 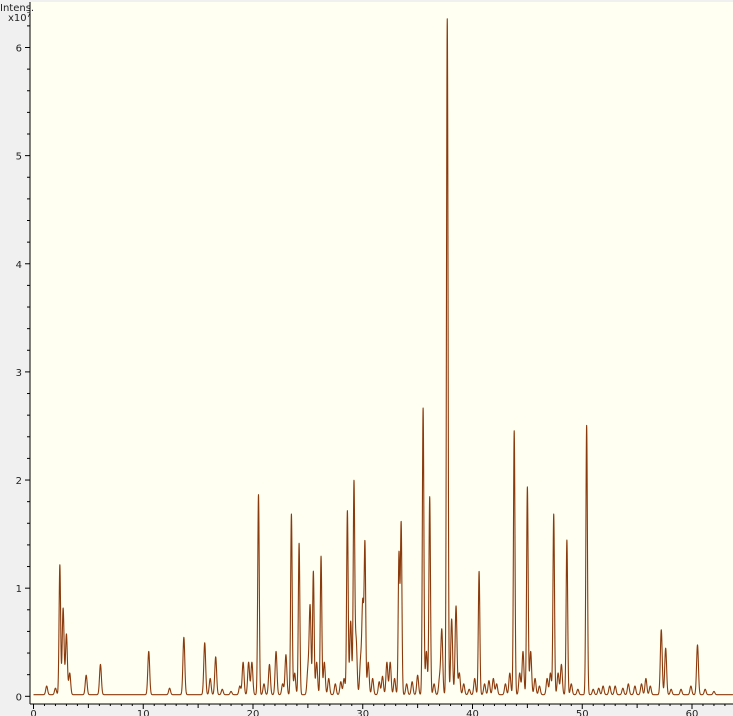 What do you see at coordinates (19, 265) in the screenshot?
I see `y-tick-label: 4` at bounding box center [19, 265].